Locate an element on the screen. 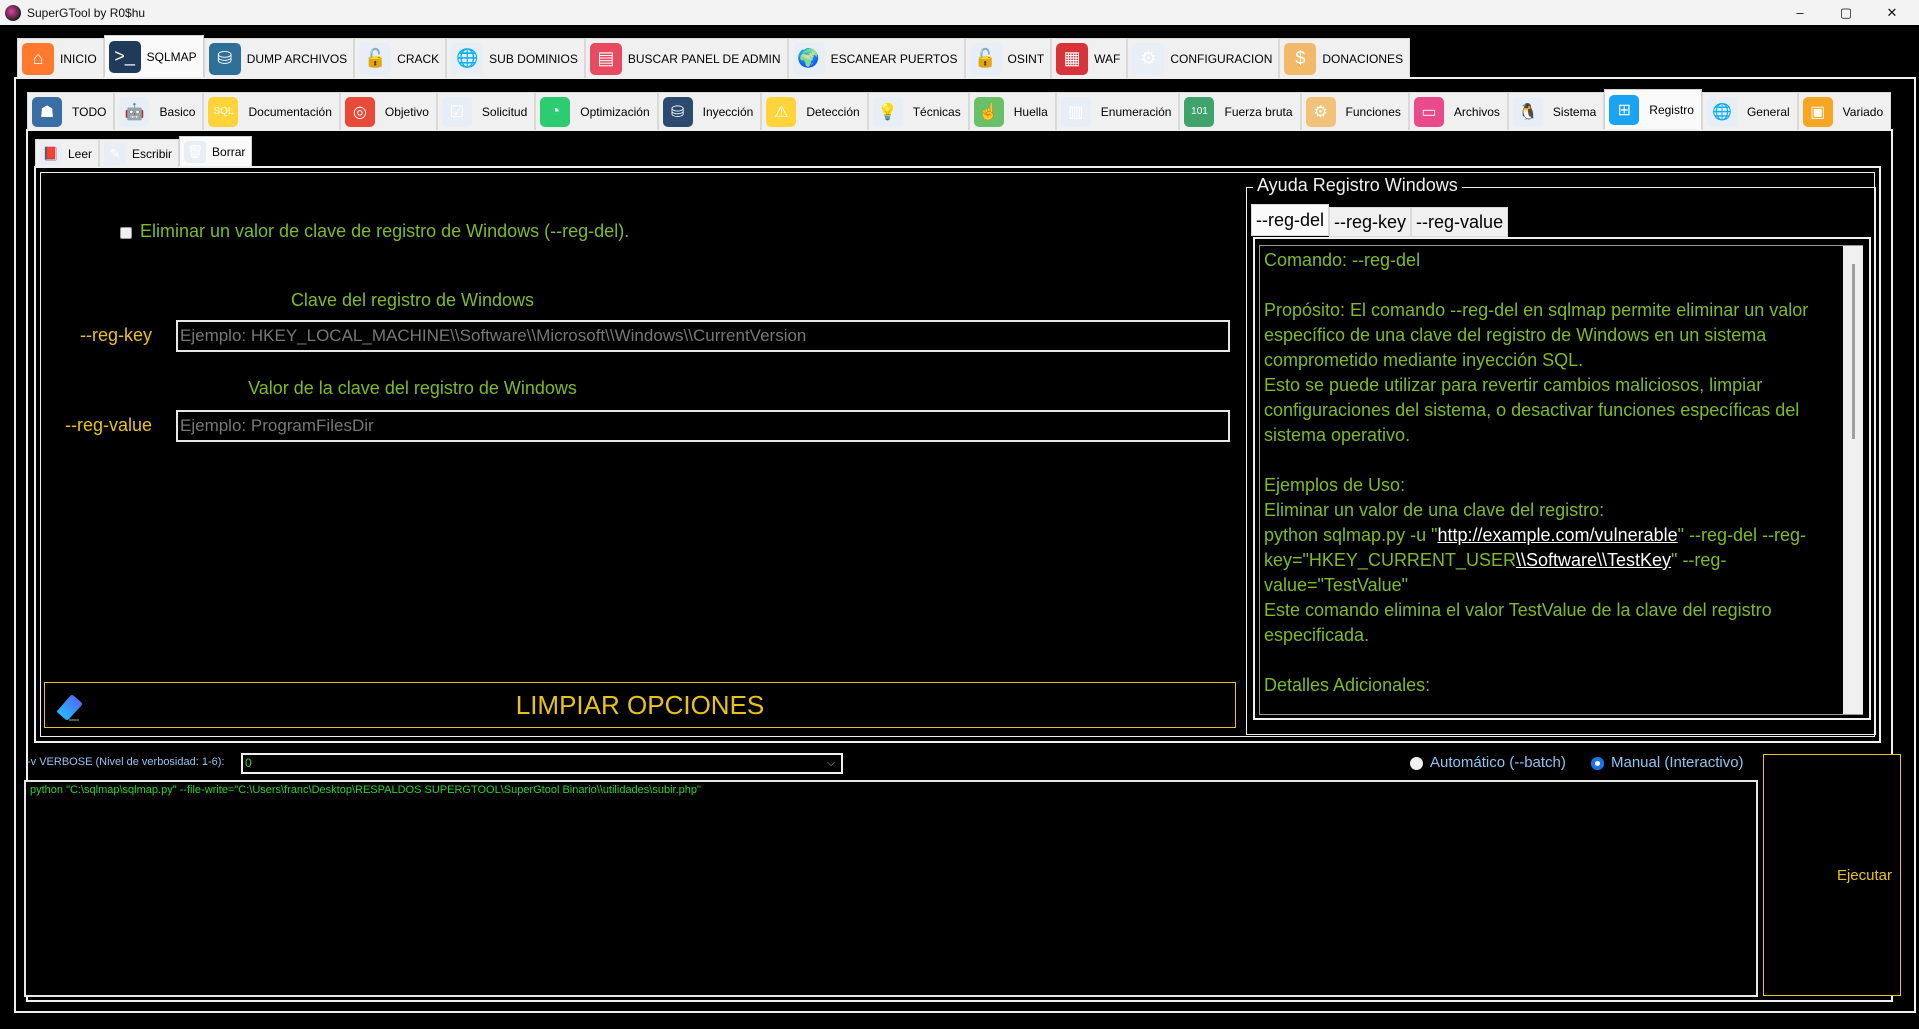 The image size is (1919, 1029). manual-mode-radio is located at coordinates (1597, 763).